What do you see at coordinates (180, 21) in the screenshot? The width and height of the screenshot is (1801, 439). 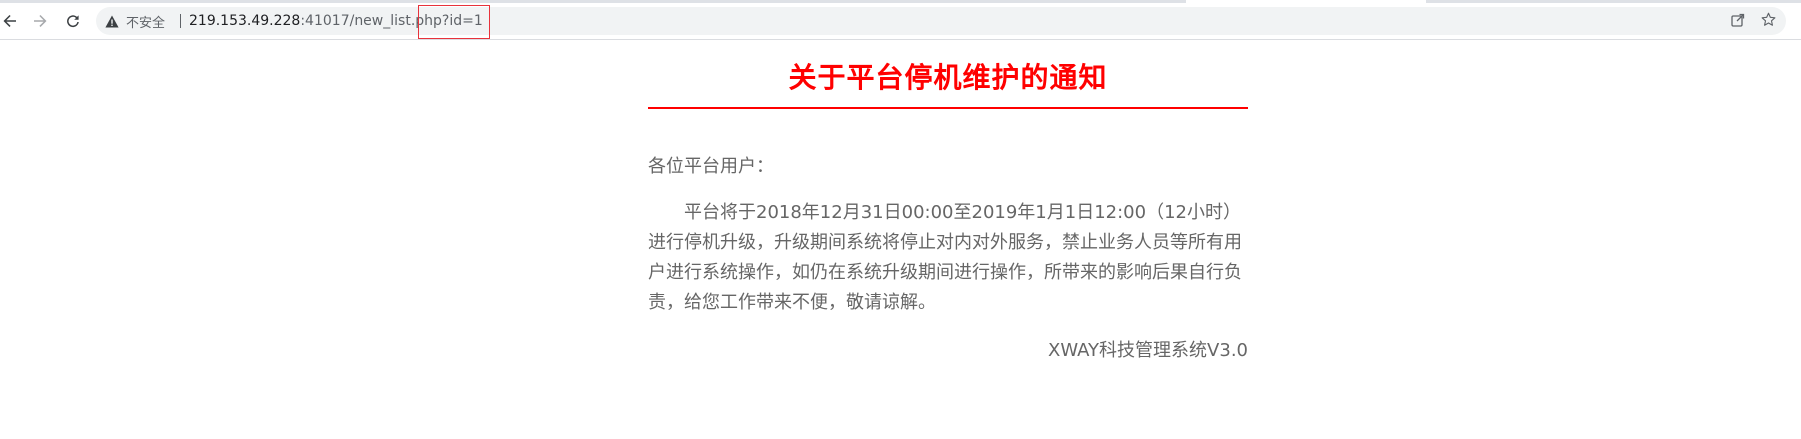 I see `address-separator` at bounding box center [180, 21].